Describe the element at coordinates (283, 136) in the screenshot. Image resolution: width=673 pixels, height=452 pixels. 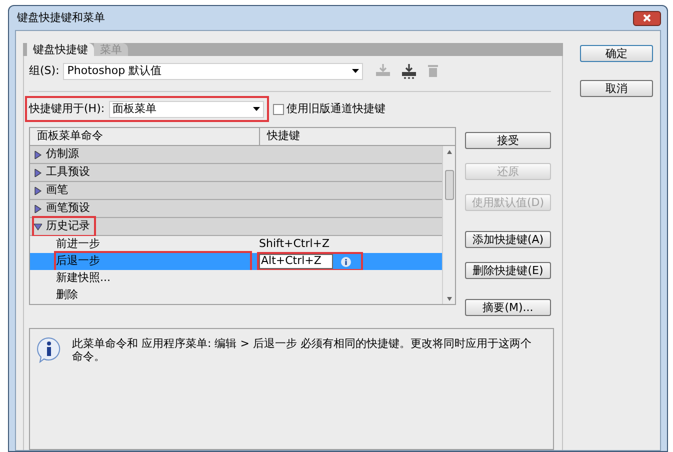
I see `column-header: 快捷键` at that location.